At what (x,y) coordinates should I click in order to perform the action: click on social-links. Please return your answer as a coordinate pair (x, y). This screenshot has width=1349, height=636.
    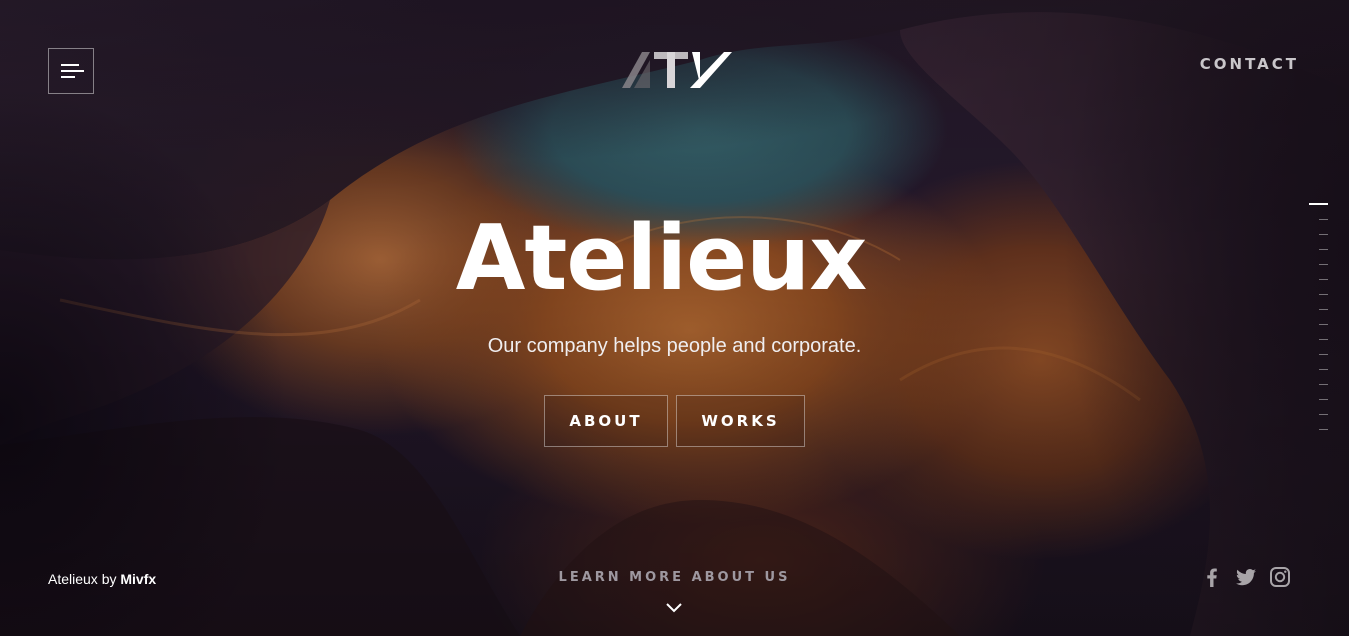
    Looking at the image, I should click on (1246, 577).